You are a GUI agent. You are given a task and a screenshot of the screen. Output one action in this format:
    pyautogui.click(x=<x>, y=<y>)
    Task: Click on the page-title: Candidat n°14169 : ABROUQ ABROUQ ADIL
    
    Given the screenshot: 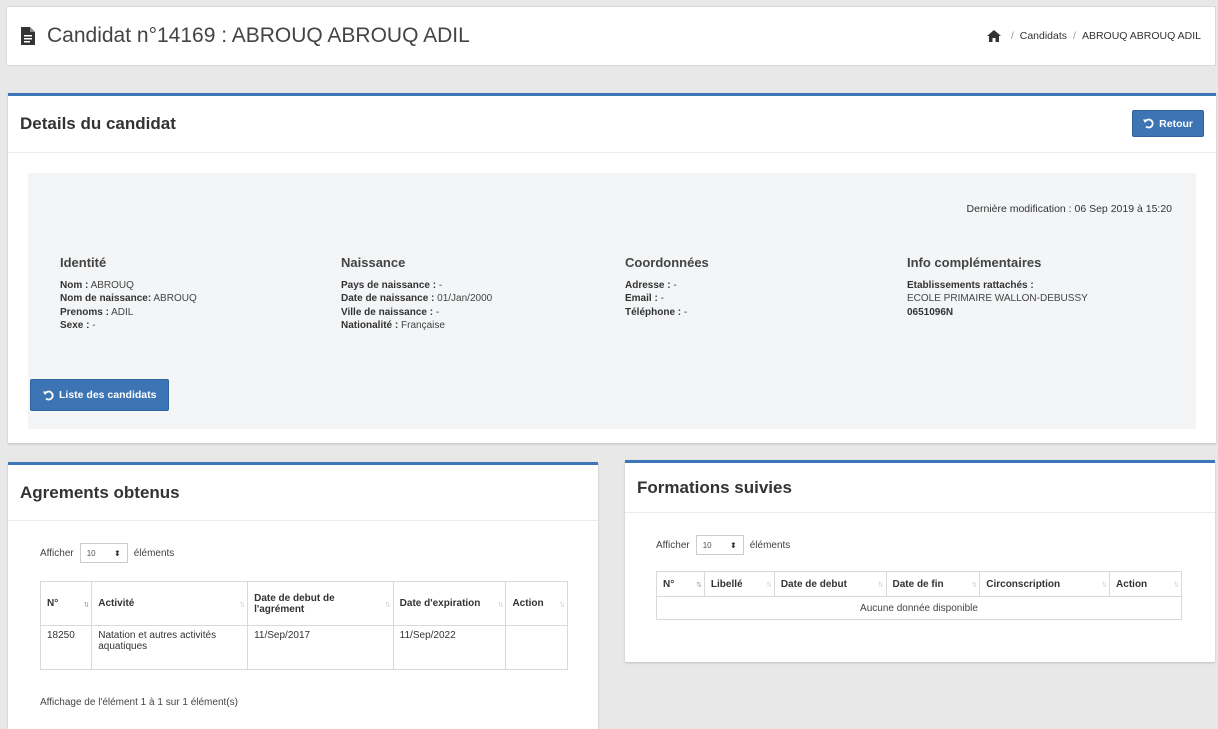 What is the action you would take?
    pyautogui.click(x=258, y=35)
    